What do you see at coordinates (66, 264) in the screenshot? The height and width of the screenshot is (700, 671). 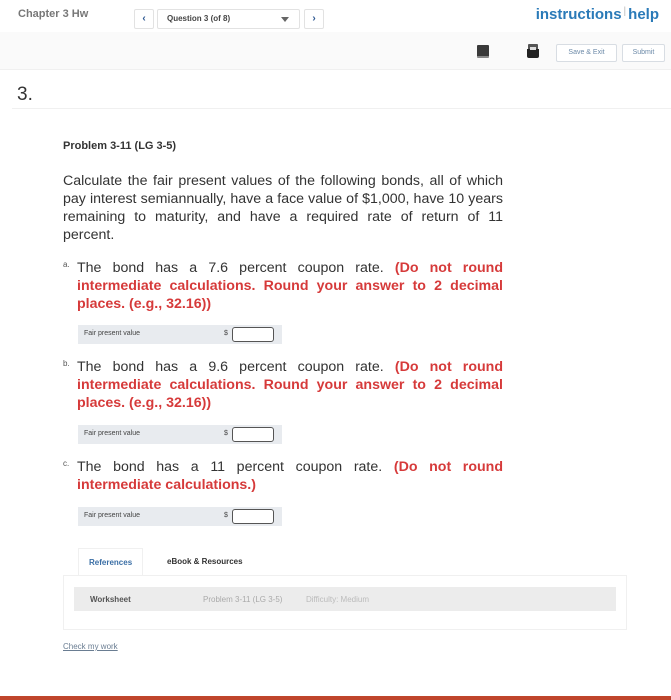 I see `part-letter: a.` at bounding box center [66, 264].